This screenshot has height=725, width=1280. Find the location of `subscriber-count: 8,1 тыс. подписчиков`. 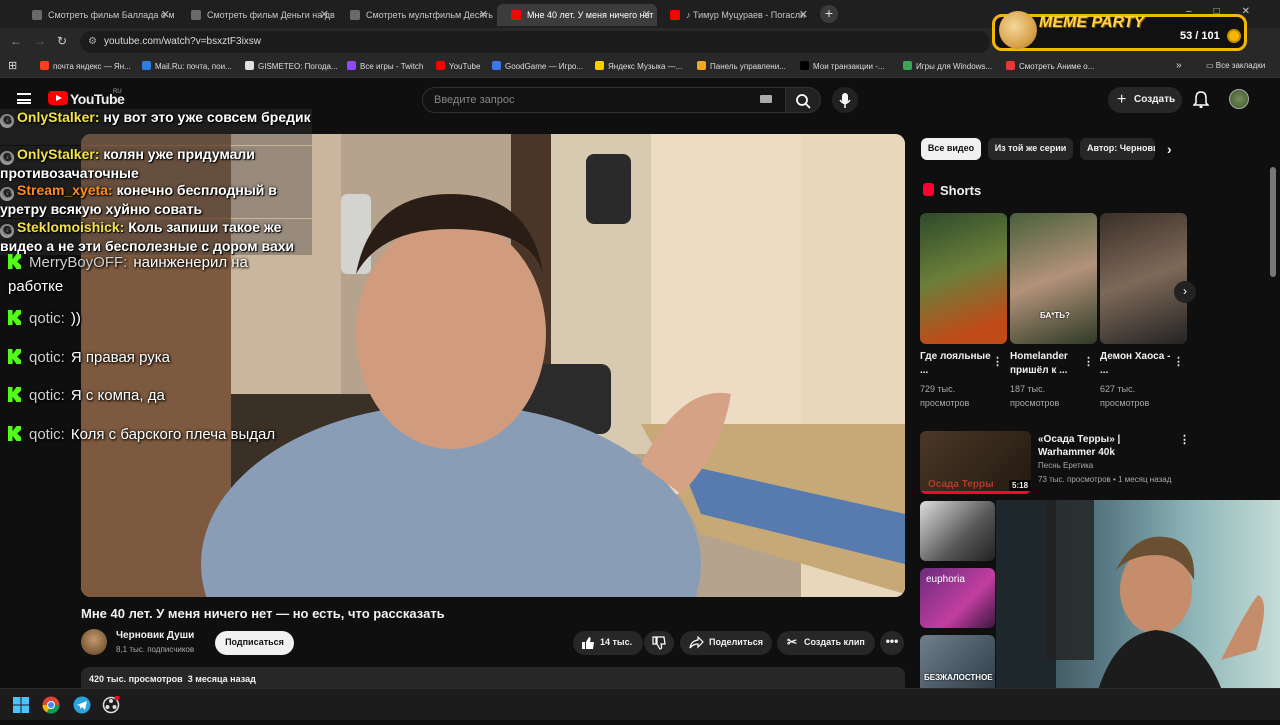

subscriber-count: 8,1 тыс. подписчиков is located at coordinates (155, 649).